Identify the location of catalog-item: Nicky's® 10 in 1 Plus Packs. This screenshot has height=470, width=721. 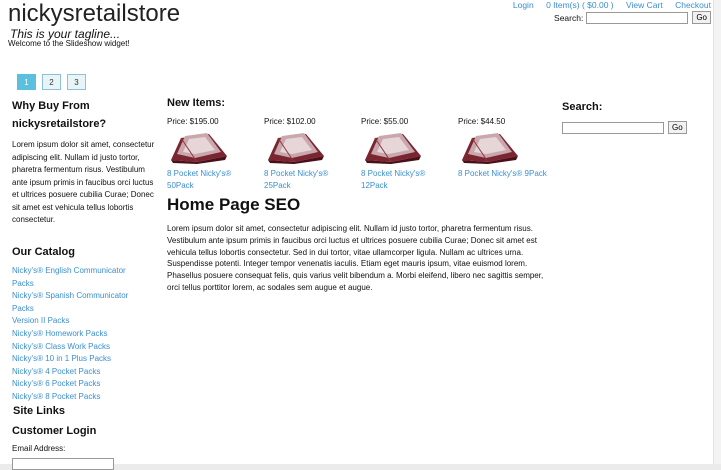
(70, 359).